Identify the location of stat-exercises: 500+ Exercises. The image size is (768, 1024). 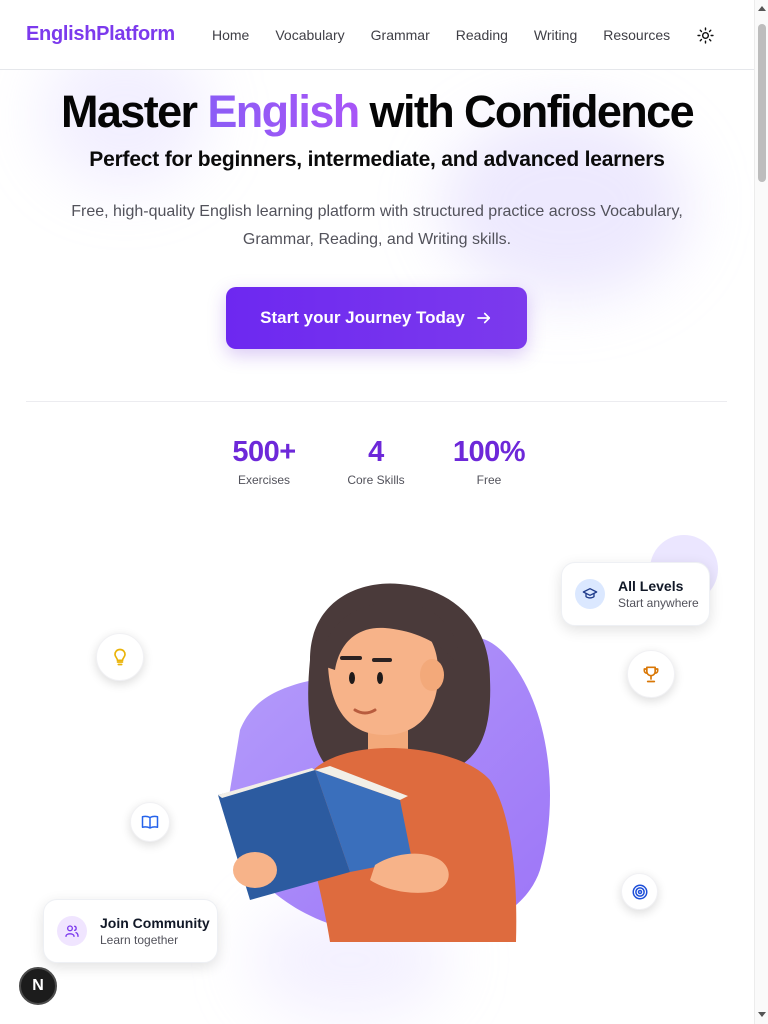
(264, 461).